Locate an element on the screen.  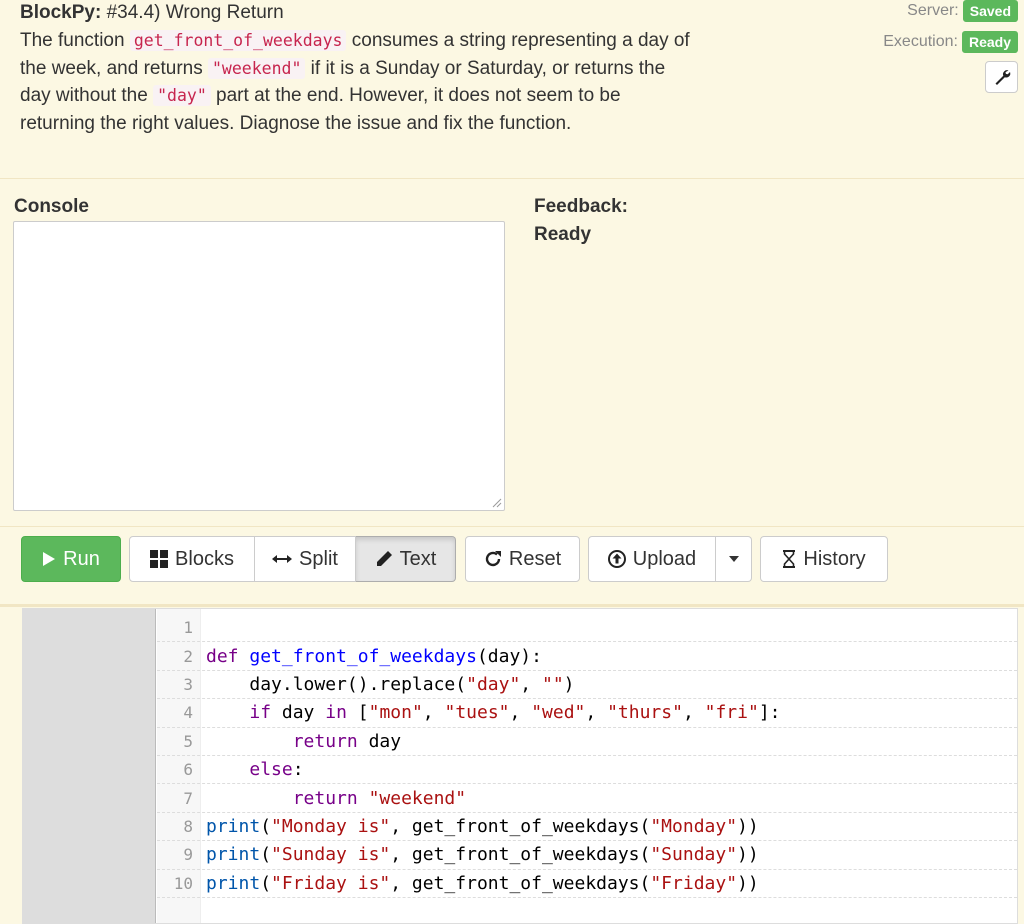
caret-down-icon is located at coordinates (733, 559).